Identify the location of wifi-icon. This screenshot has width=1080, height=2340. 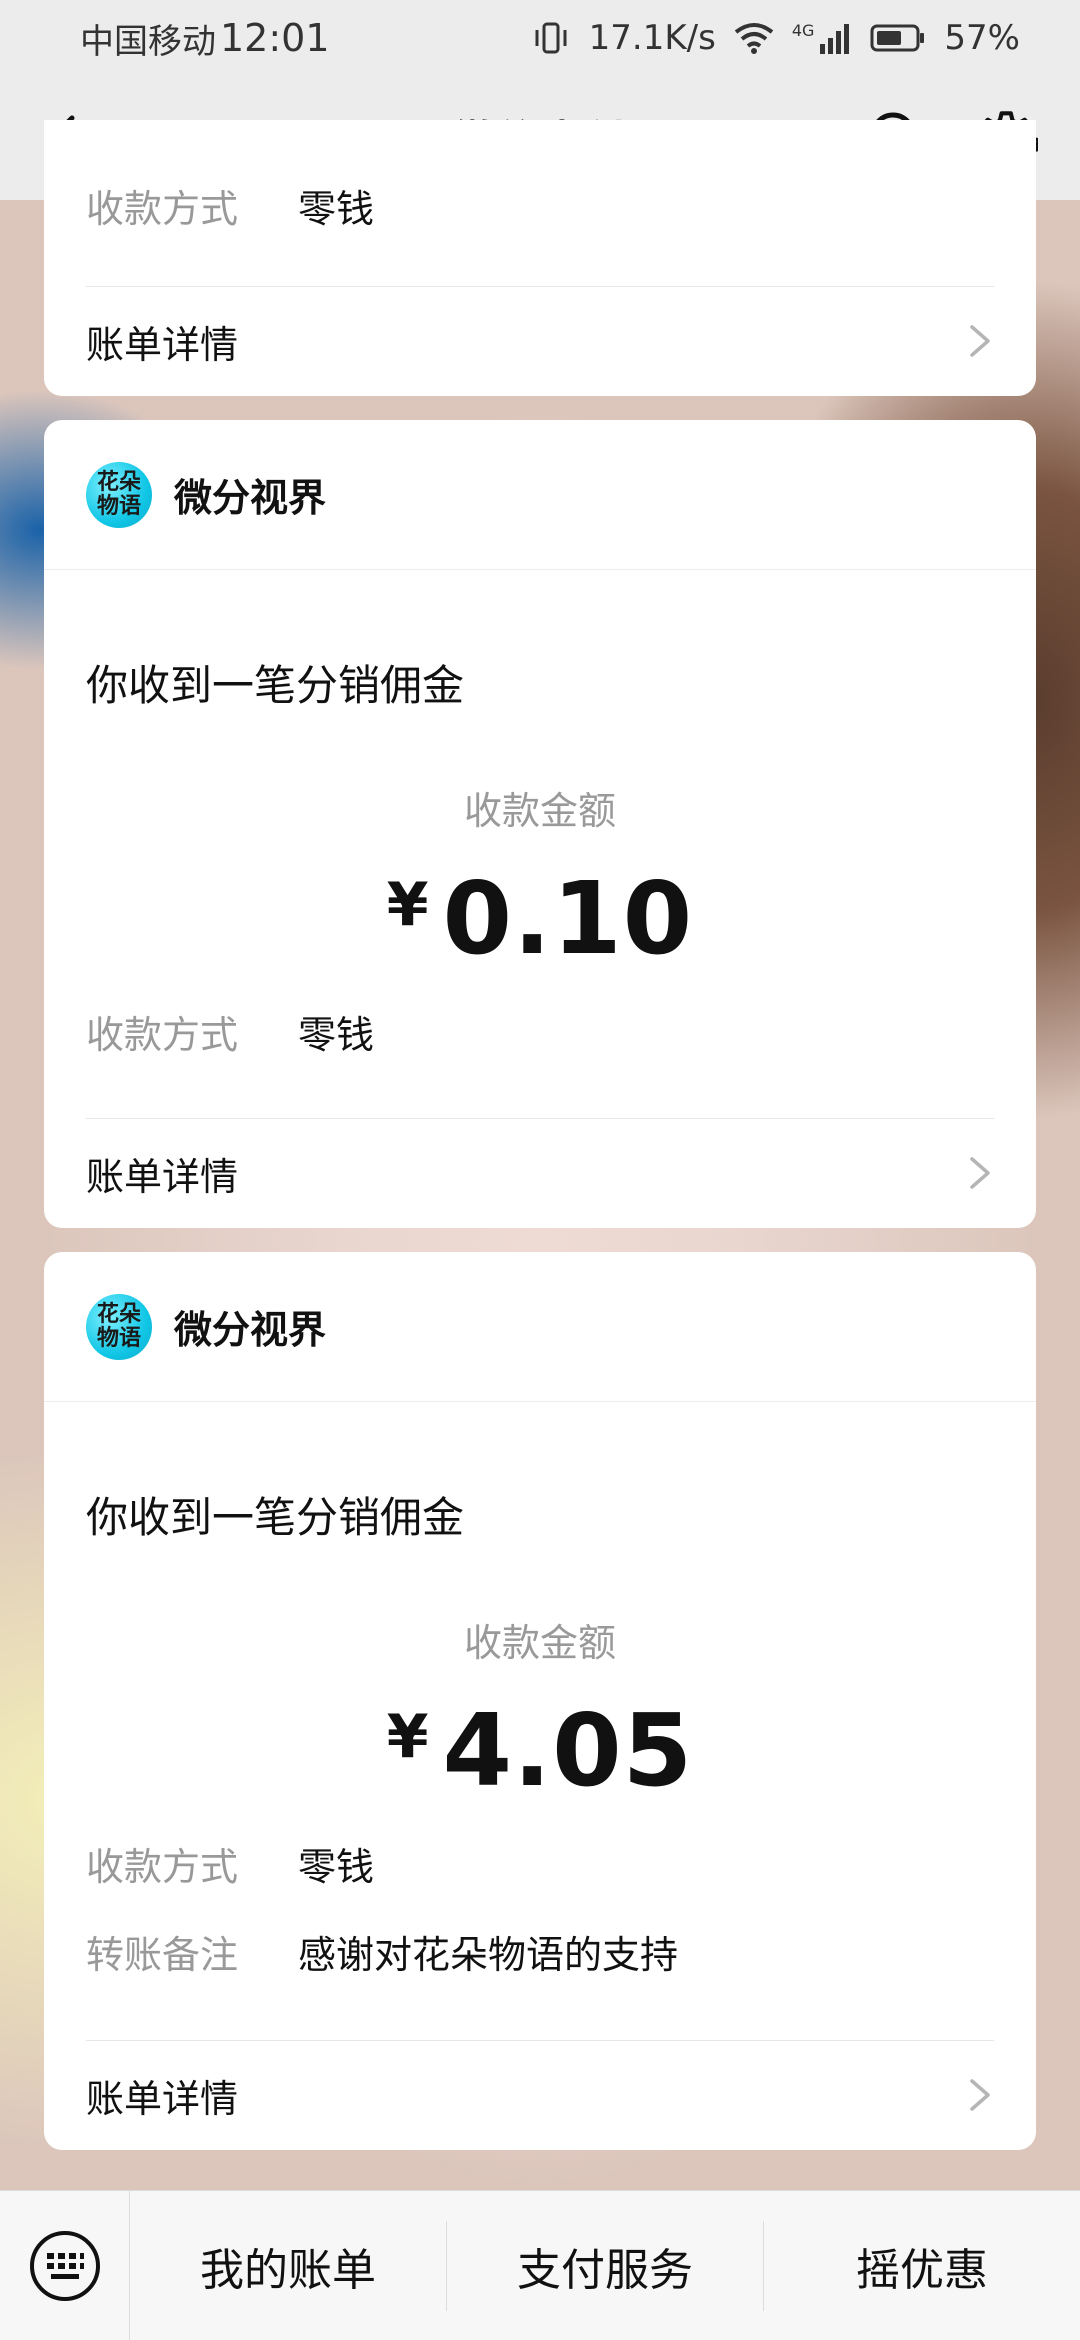
(754, 38).